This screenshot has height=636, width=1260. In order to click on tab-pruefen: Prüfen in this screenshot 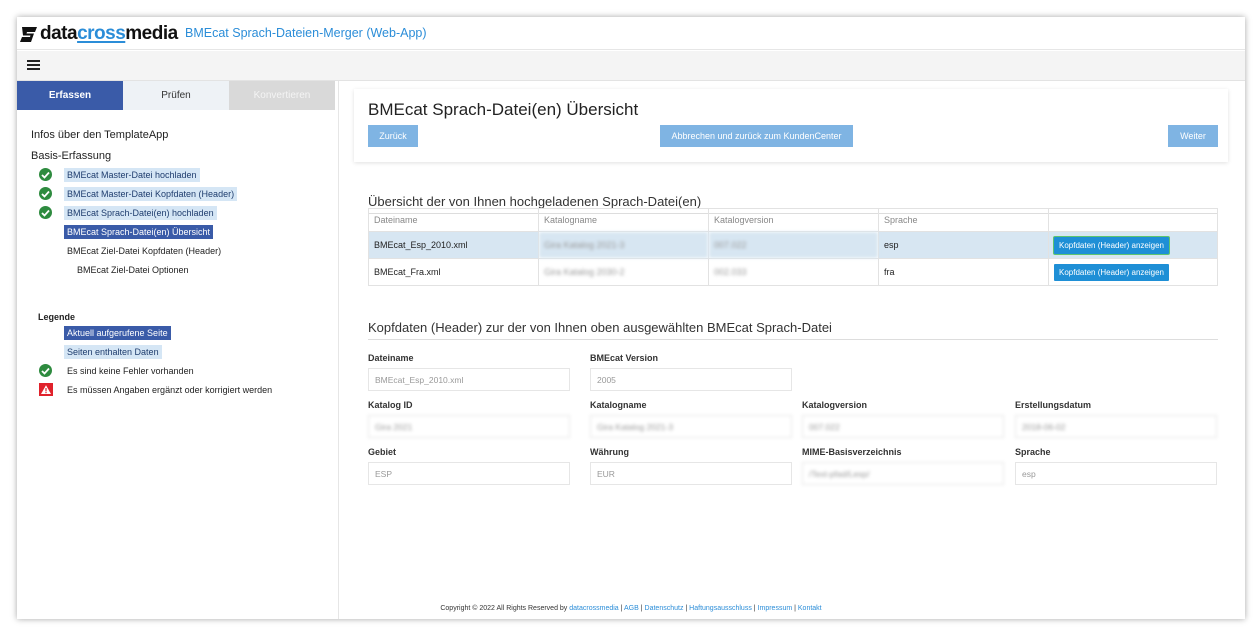, I will do `click(176, 95)`.